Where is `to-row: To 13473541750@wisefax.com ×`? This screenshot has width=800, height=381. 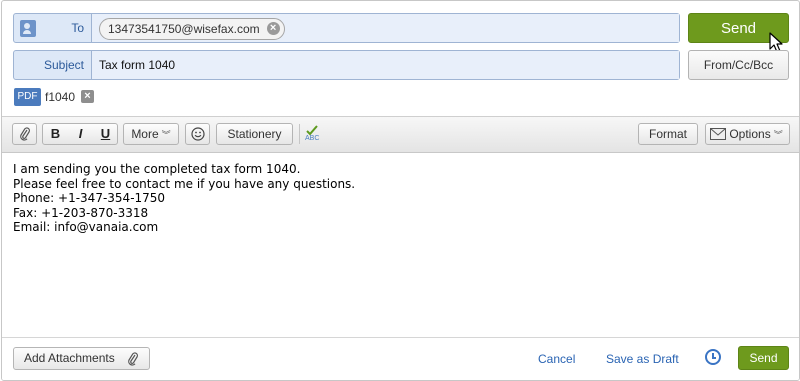 to-row: To 13473541750@wisefax.com × is located at coordinates (346, 28).